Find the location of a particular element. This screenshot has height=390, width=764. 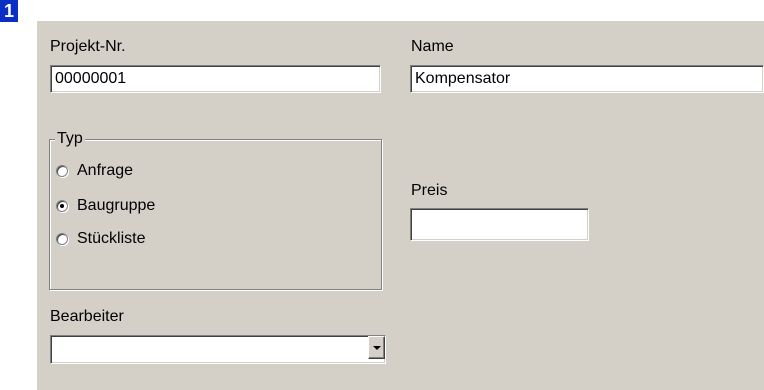

chevron-down-icon is located at coordinates (376, 347).